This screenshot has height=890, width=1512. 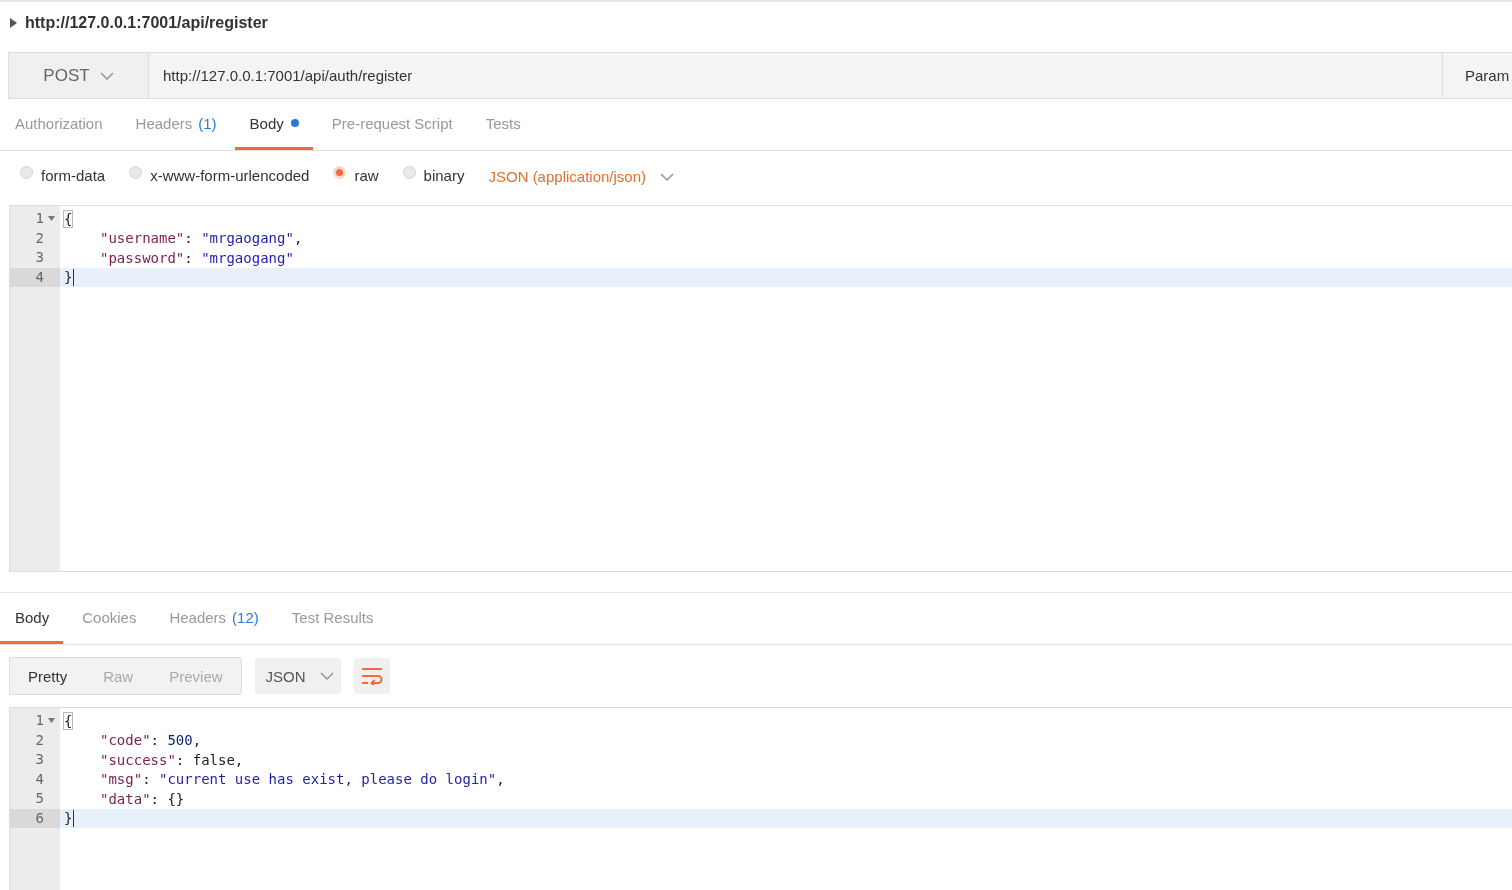 What do you see at coordinates (13, 23) in the screenshot?
I see `expand-caret-icon` at bounding box center [13, 23].